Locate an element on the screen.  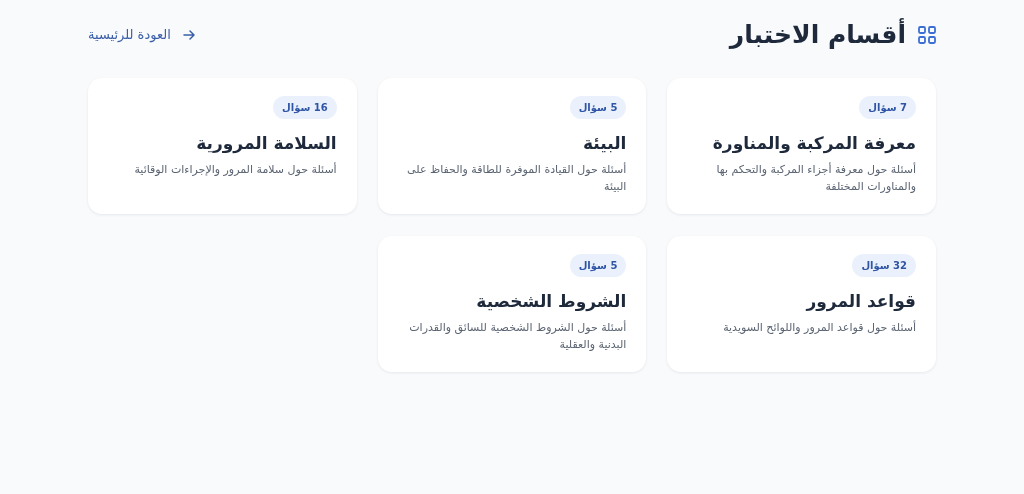
category-title: قواعد المرور is located at coordinates (860, 301).